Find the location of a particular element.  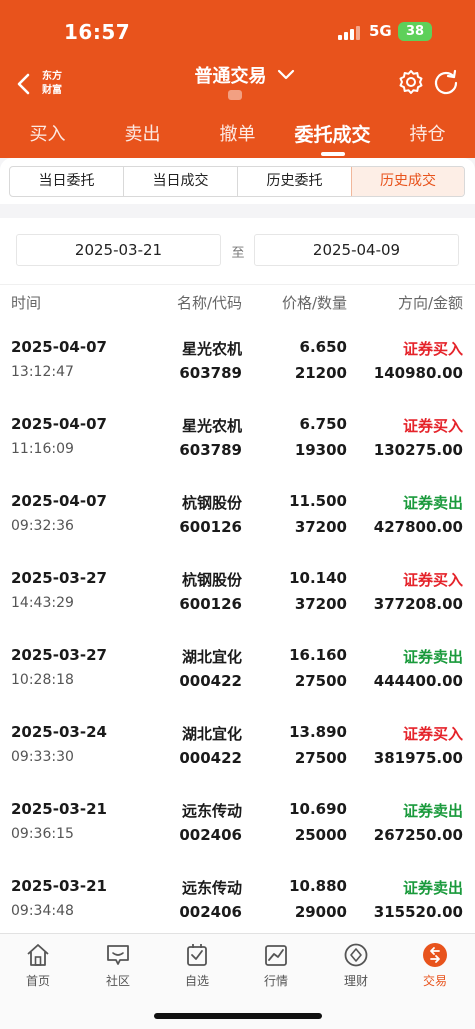

battery-icon: 38 is located at coordinates (415, 31).